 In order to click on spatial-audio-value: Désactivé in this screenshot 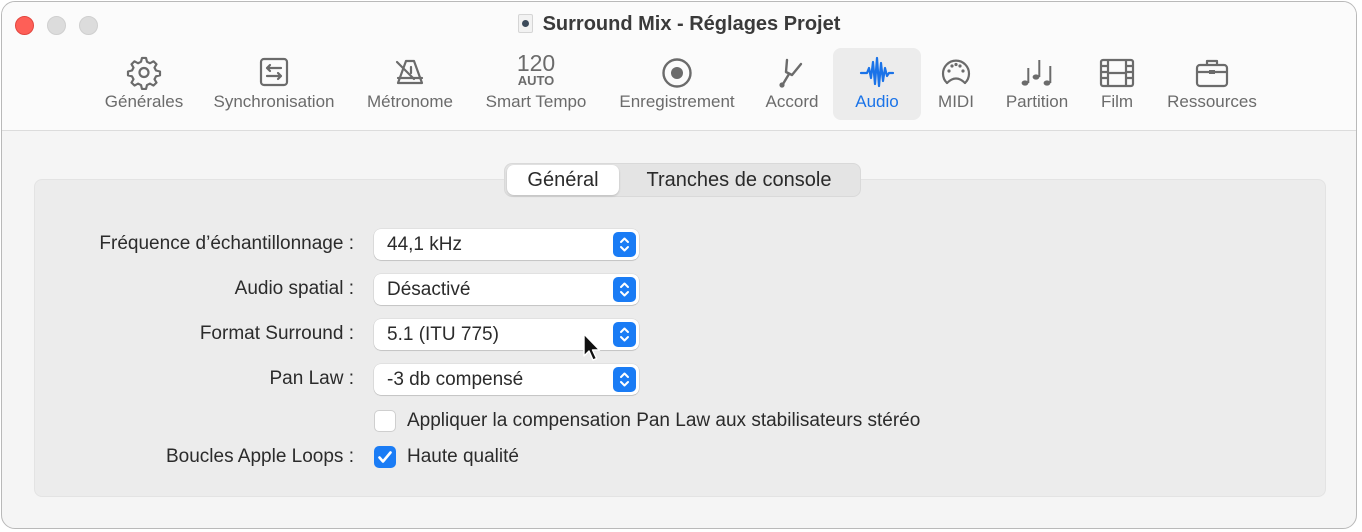, I will do `click(429, 289)`.